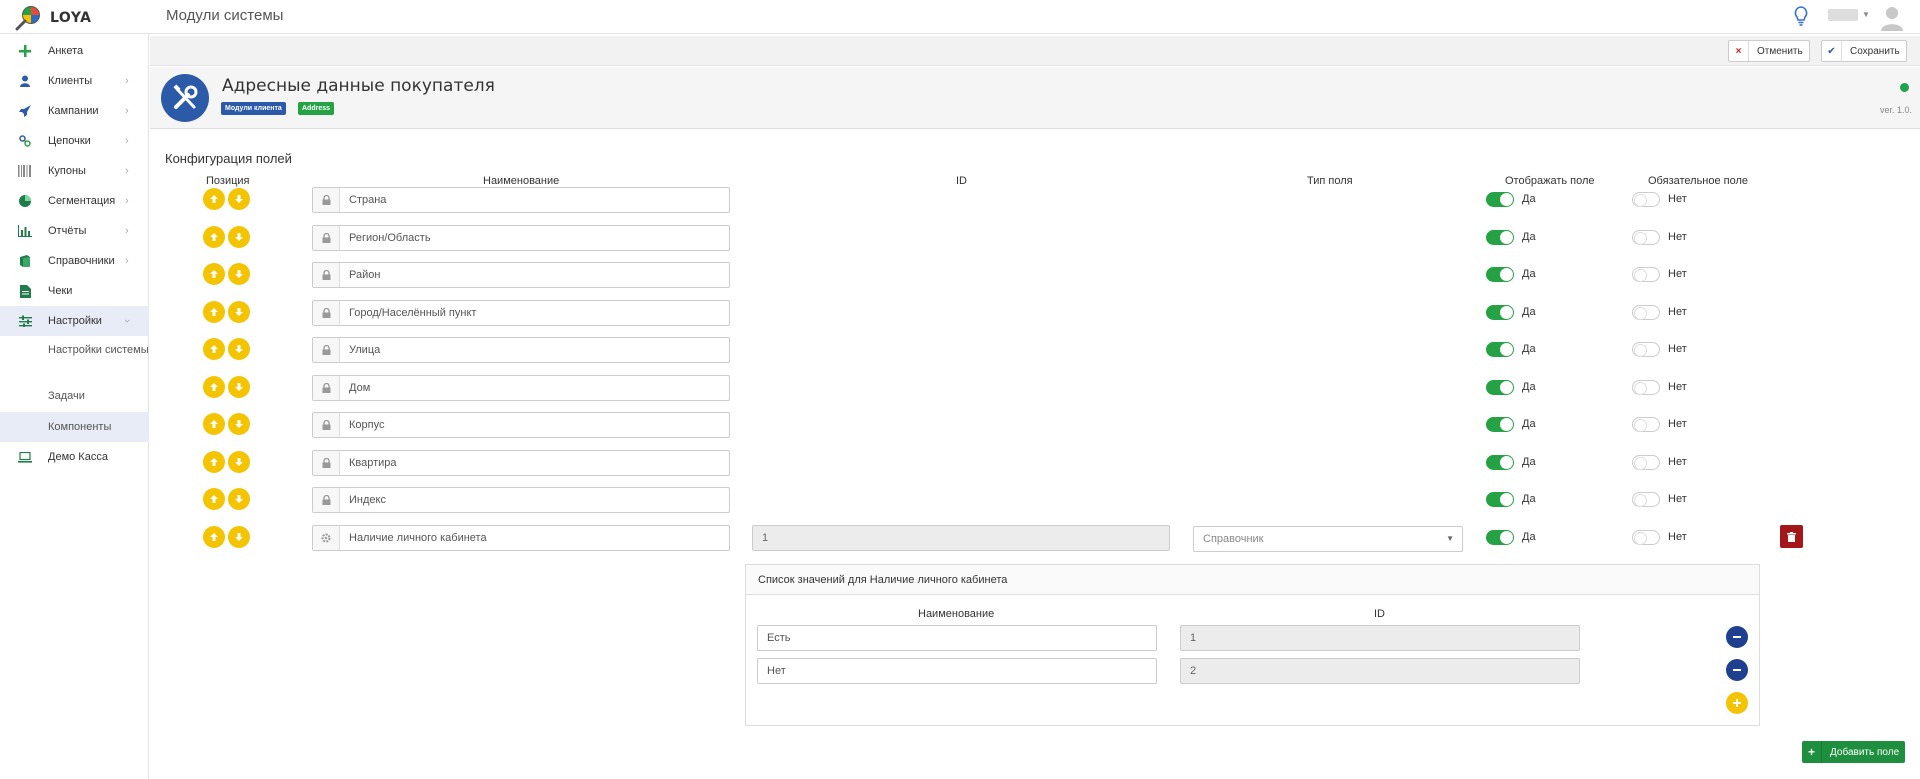  What do you see at coordinates (1865, 752) in the screenshot?
I see `add-field-label: Добавить поле` at bounding box center [1865, 752].